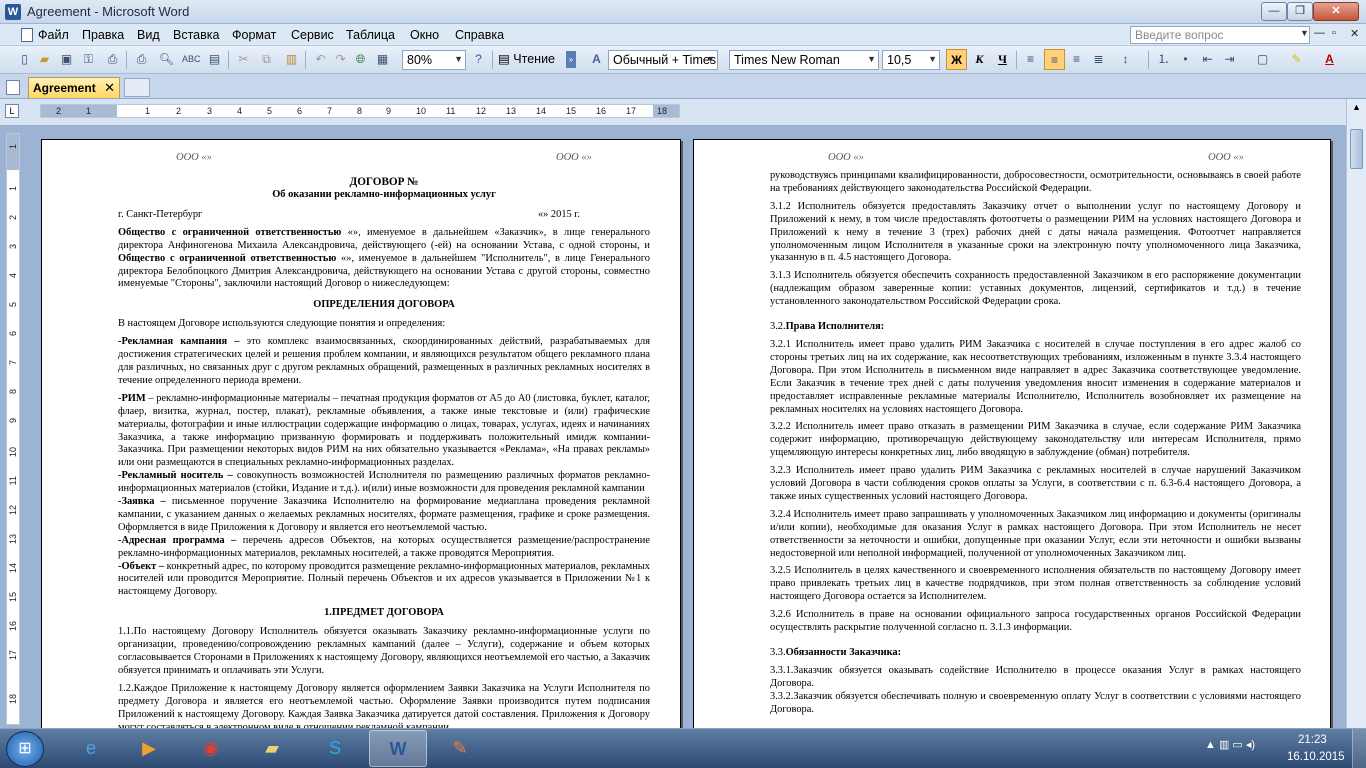  Describe the element at coordinates (421, 111) in the screenshot. I see `ruler-number: 10` at that location.